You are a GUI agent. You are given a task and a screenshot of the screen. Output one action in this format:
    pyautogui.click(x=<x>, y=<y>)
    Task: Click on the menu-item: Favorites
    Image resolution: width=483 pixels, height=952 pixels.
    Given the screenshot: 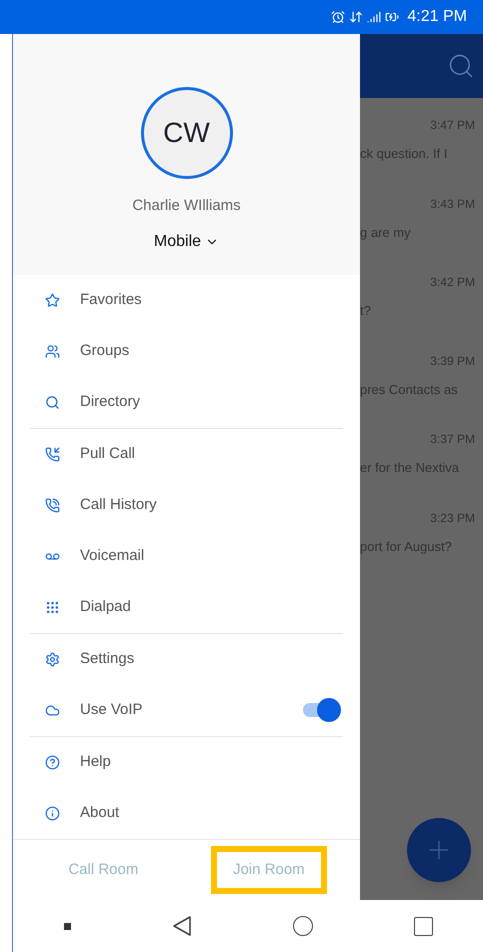 What is the action you would take?
    pyautogui.click(x=186, y=300)
    